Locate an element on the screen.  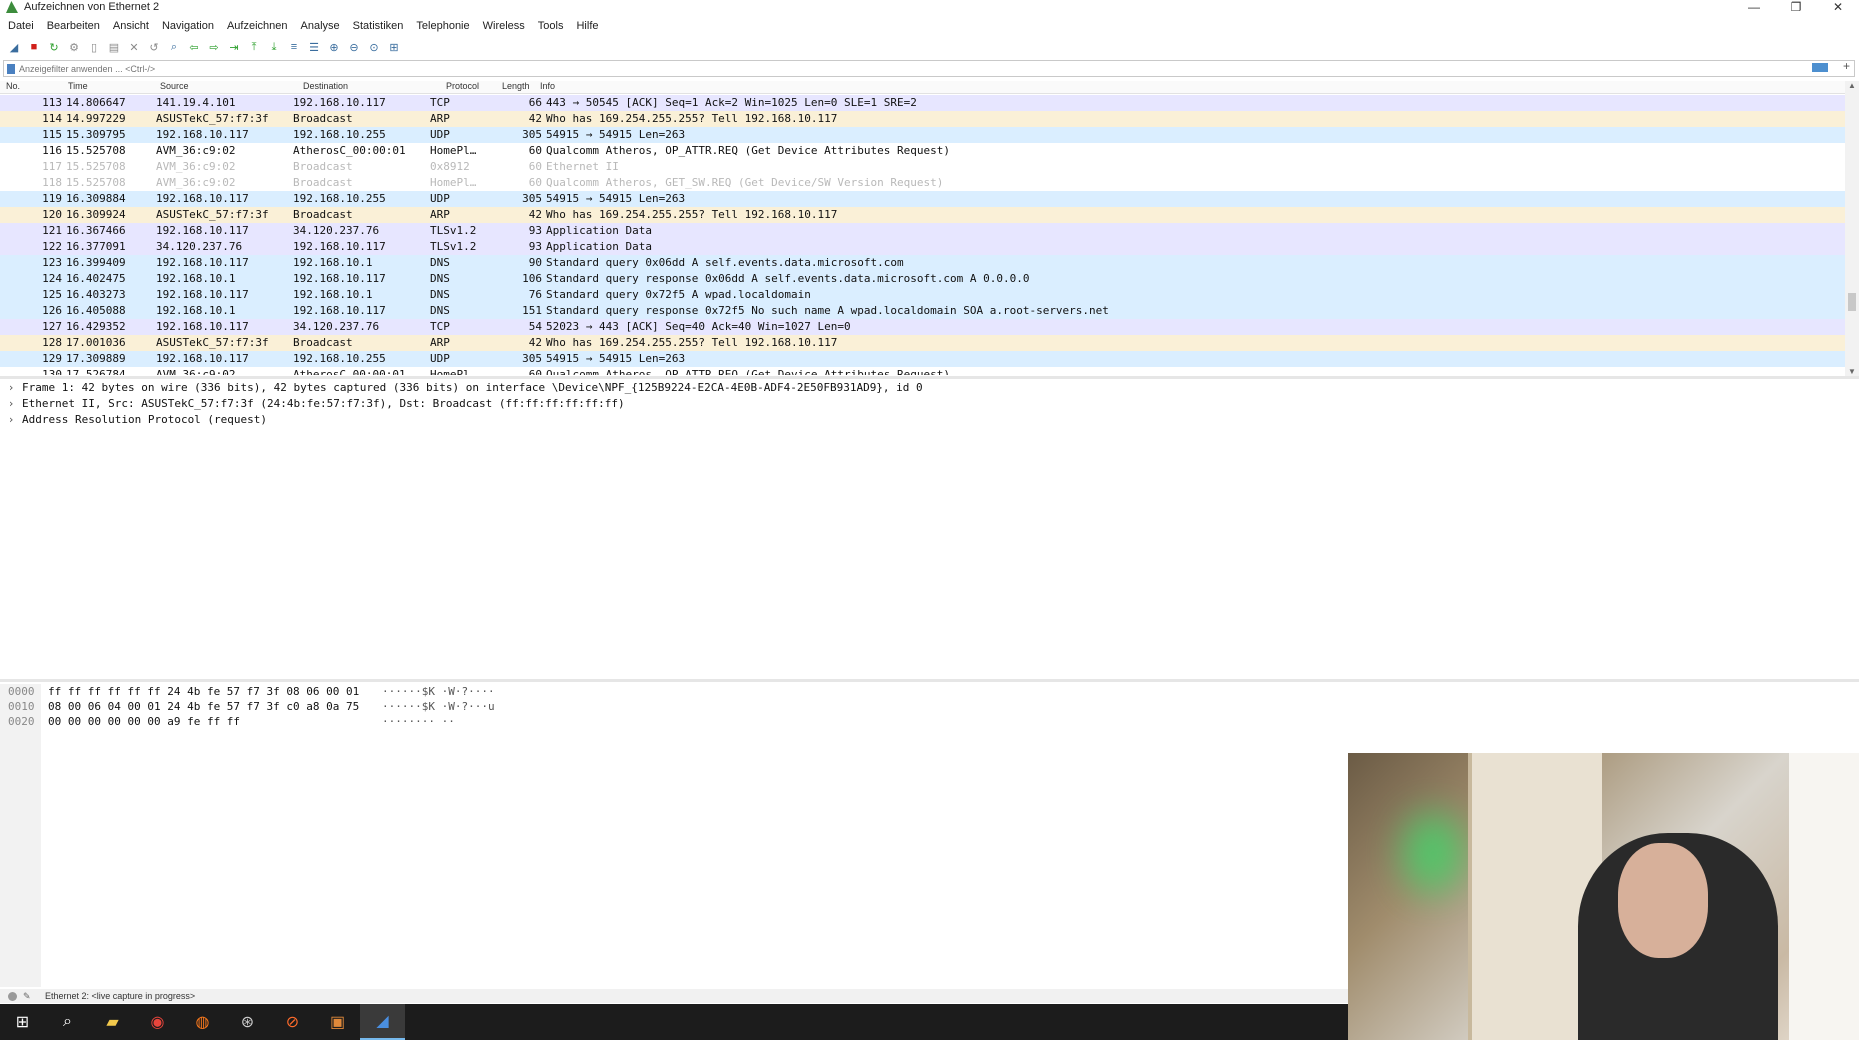
column-destination: Destination is located at coordinates (368, 87).